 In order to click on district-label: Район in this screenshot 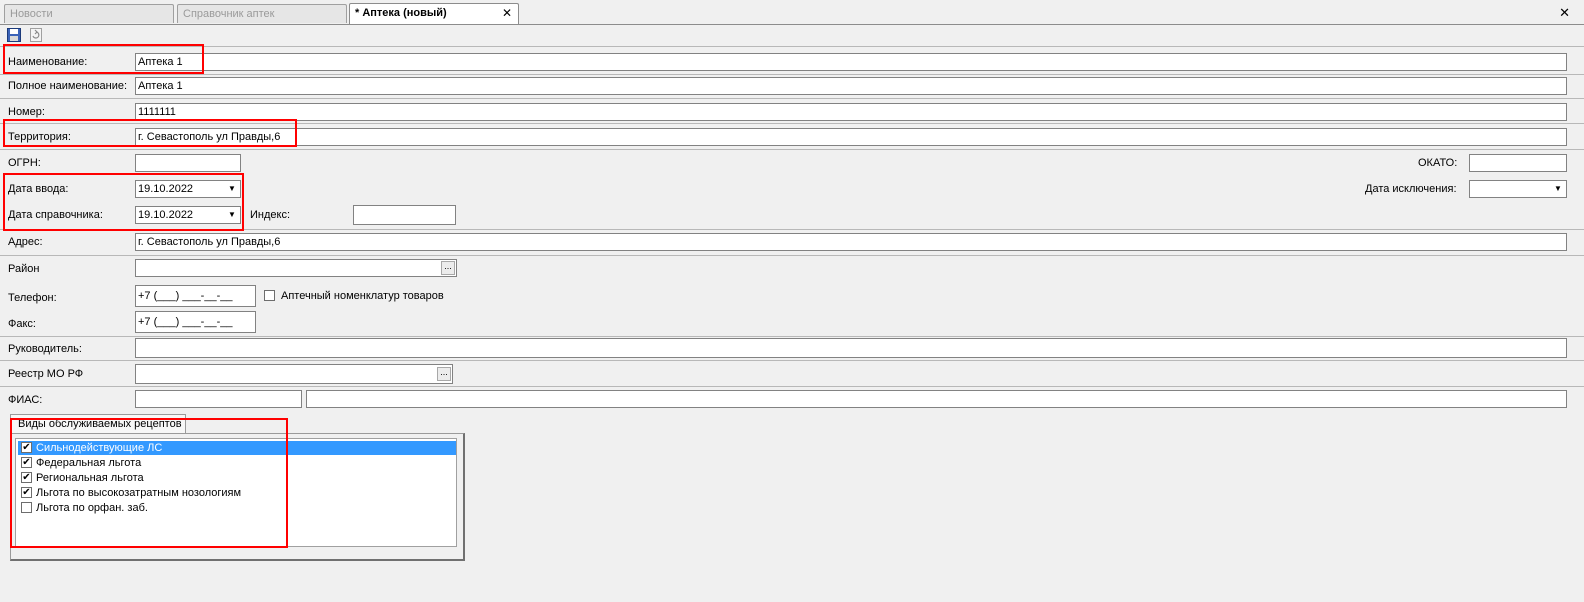, I will do `click(24, 269)`.